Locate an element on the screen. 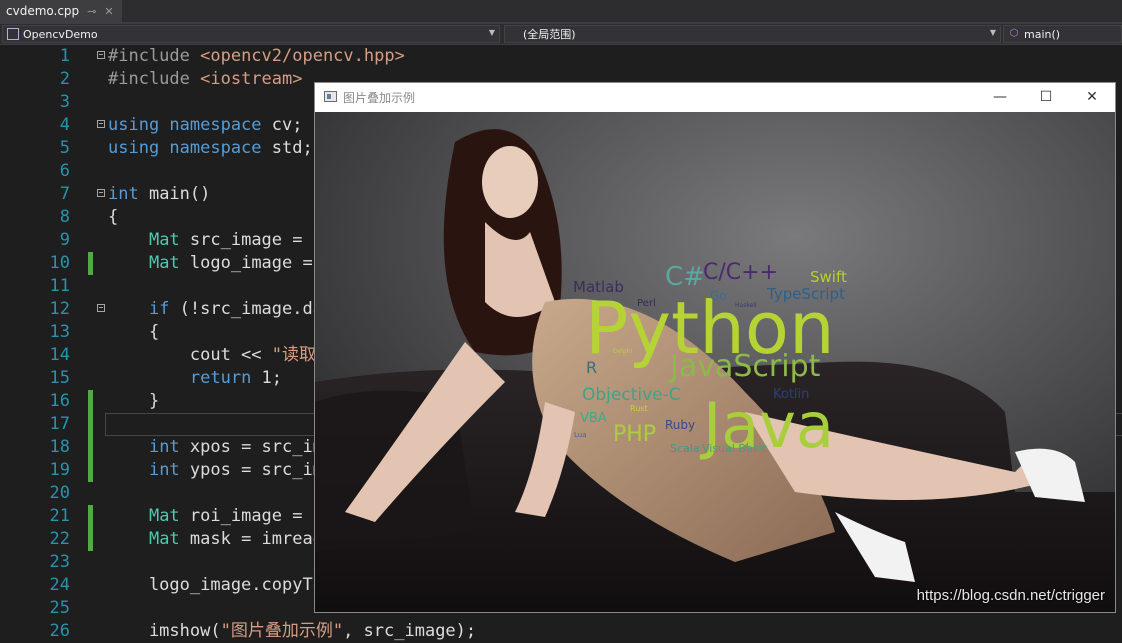  code-token: roi_image = s is located at coordinates (251, 516).